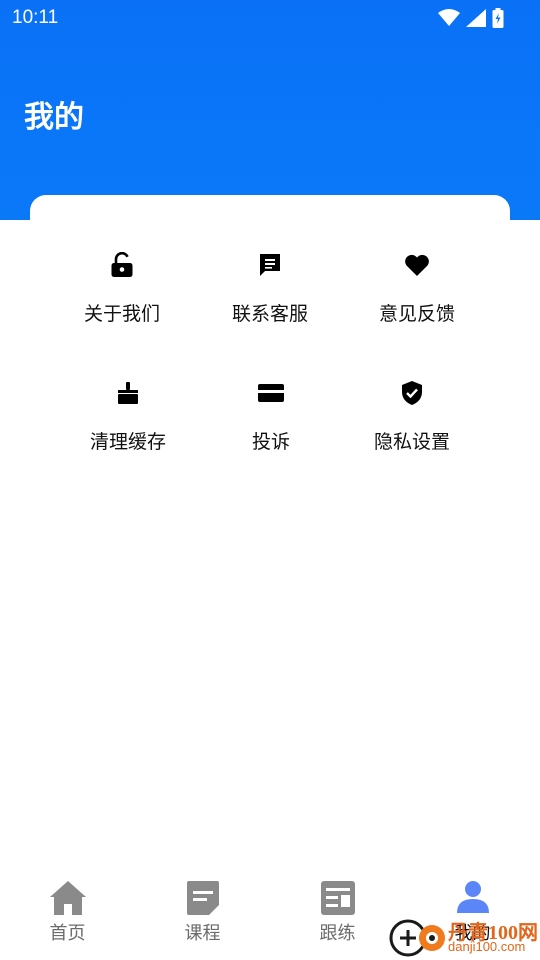 The image size is (540, 960). What do you see at coordinates (269, 314) in the screenshot?
I see `menu-item-label: 联系客服` at bounding box center [269, 314].